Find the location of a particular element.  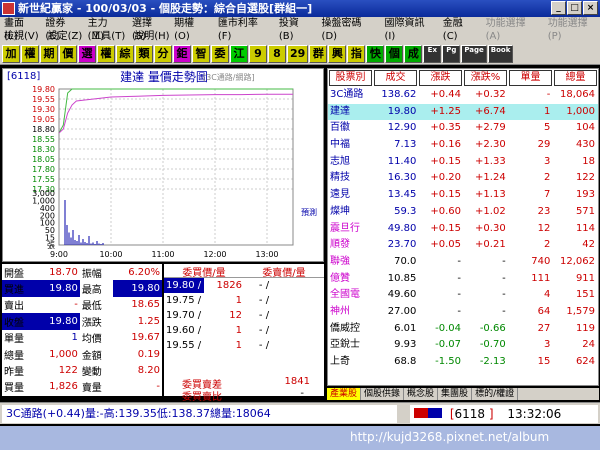

quote-row: 百徽 12.90 +0.35 +2.79 5 104 is located at coordinates (463, 128).